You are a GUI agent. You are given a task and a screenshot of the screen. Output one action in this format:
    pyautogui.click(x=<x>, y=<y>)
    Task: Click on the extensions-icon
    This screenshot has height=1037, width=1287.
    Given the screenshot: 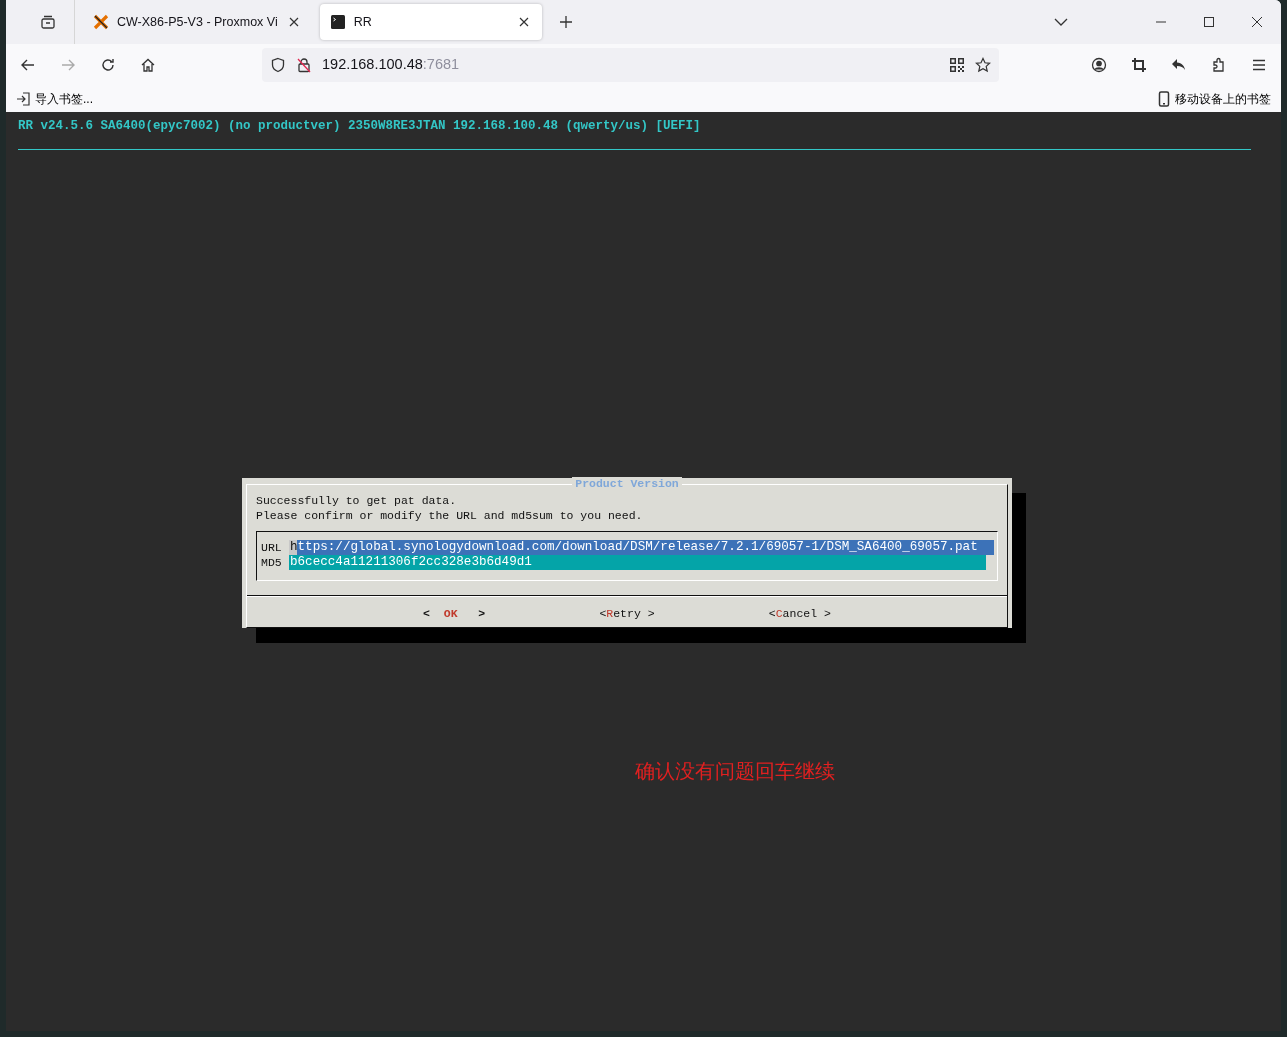 What is the action you would take?
    pyautogui.click(x=1219, y=65)
    